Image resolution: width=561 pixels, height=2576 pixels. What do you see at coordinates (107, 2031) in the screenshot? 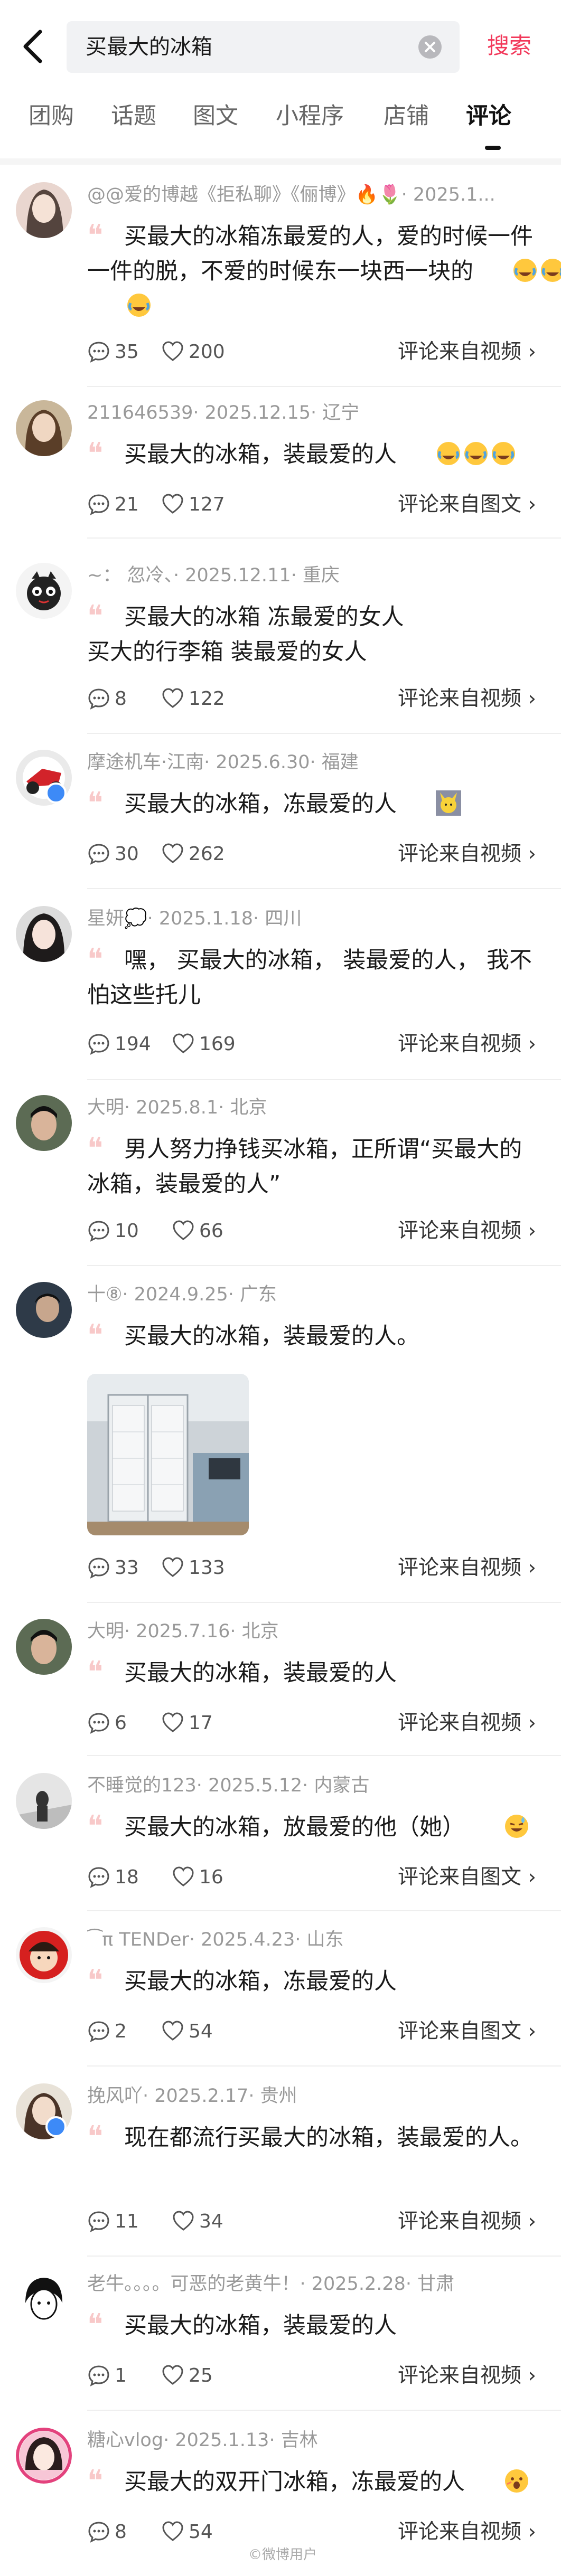
I see `reply-count: 2` at bounding box center [107, 2031].